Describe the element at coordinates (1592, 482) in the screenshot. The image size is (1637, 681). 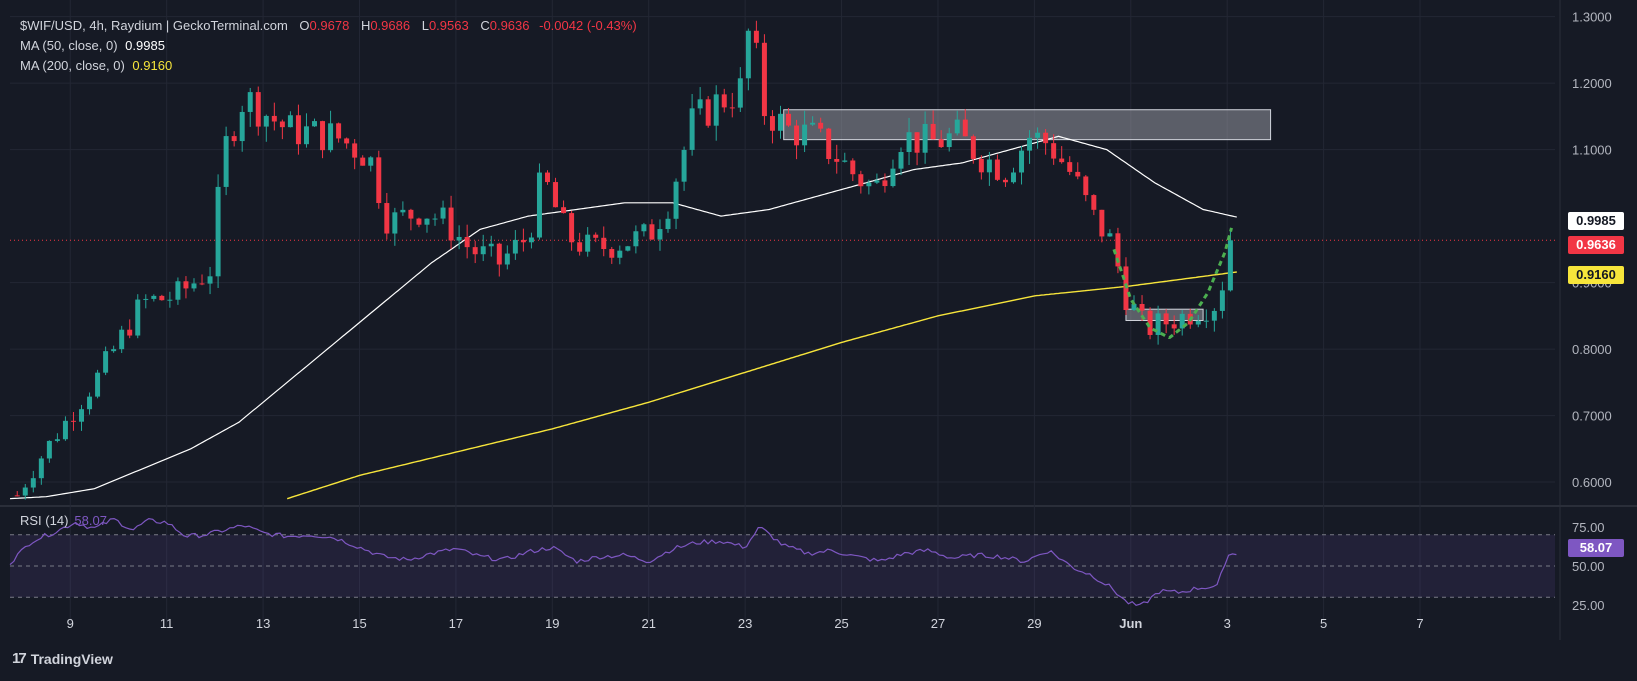
I see `y-tick-label: 0.6000` at that location.